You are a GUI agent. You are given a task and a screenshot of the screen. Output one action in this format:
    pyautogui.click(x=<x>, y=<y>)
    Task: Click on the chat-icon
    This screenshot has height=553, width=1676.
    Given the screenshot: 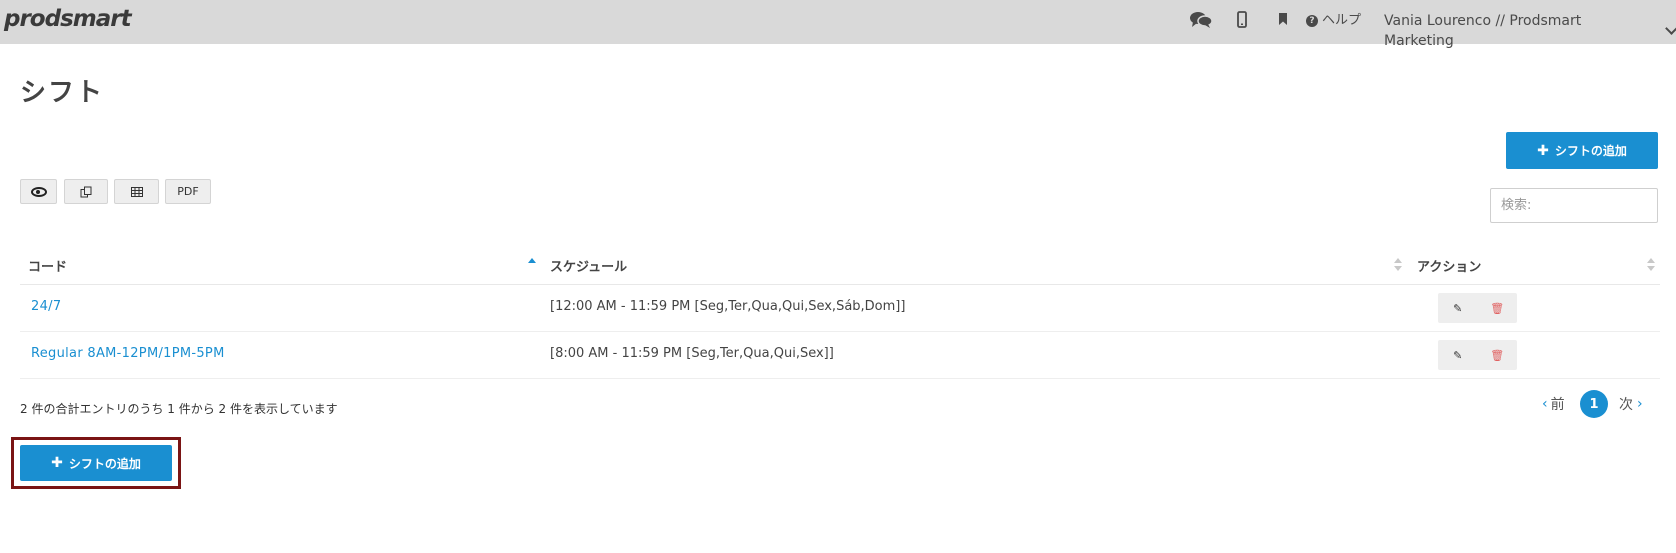 What is the action you would take?
    pyautogui.click(x=1201, y=22)
    